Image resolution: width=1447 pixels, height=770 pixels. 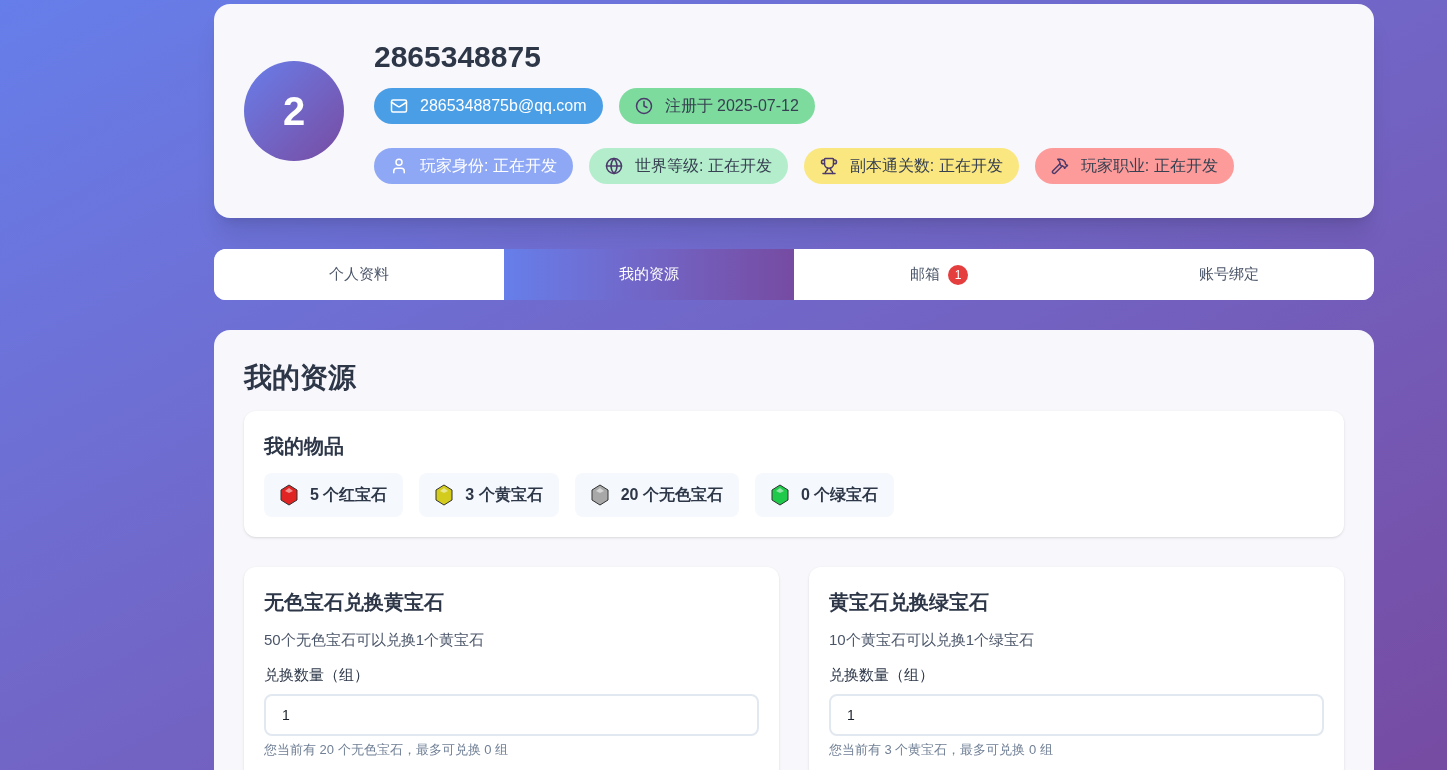 What do you see at coordinates (375, 640) in the screenshot?
I see `exchange-description: 50个无色宝石可以兑换1个黄宝石` at bounding box center [375, 640].